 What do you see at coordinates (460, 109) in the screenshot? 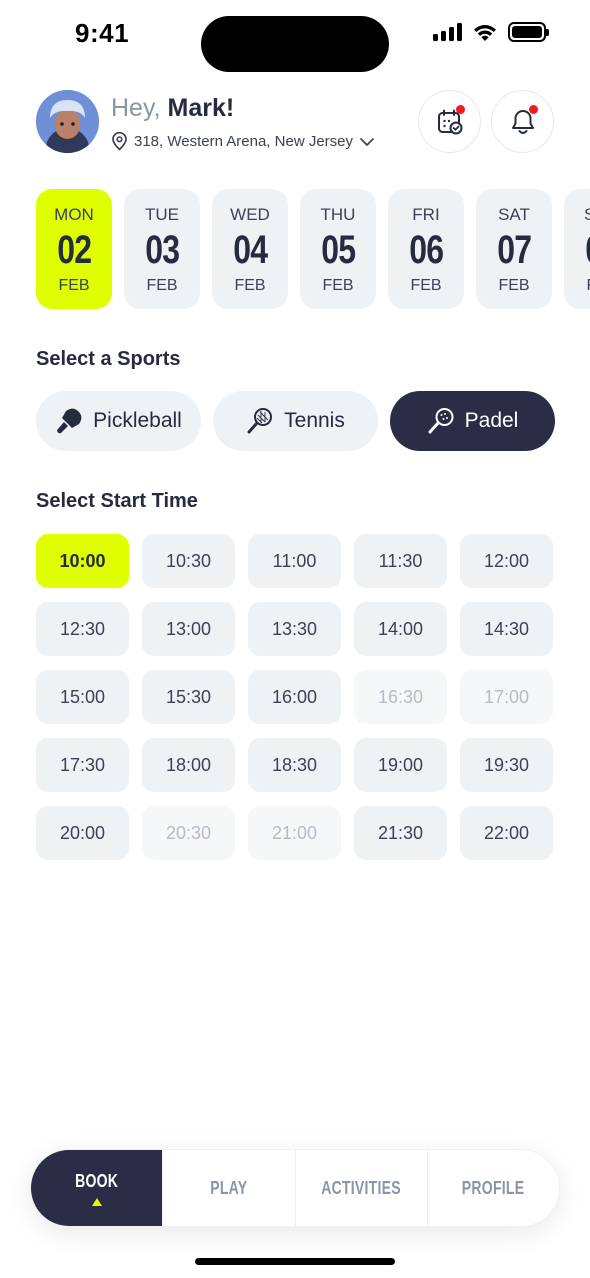
I see `calendar-notification-dot` at bounding box center [460, 109].